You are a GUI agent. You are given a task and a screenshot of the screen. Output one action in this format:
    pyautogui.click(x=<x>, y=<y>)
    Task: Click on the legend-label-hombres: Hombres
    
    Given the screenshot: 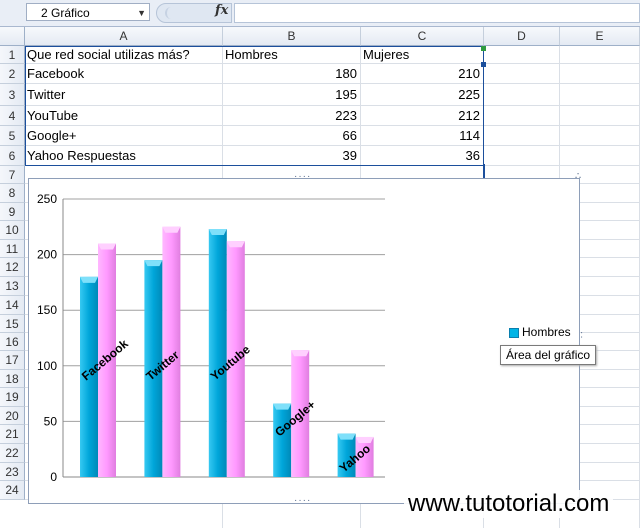 What is the action you would take?
    pyautogui.click(x=546, y=332)
    